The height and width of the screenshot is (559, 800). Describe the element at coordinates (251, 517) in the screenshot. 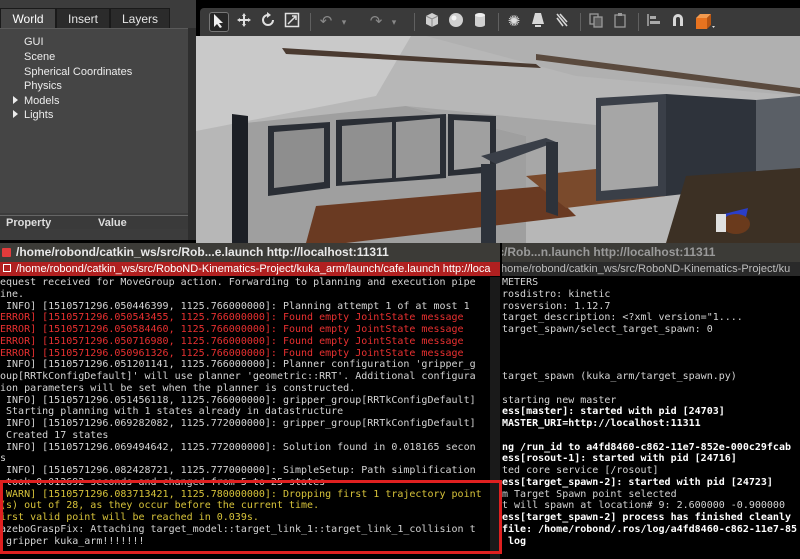

I see `highlight-box` at that location.